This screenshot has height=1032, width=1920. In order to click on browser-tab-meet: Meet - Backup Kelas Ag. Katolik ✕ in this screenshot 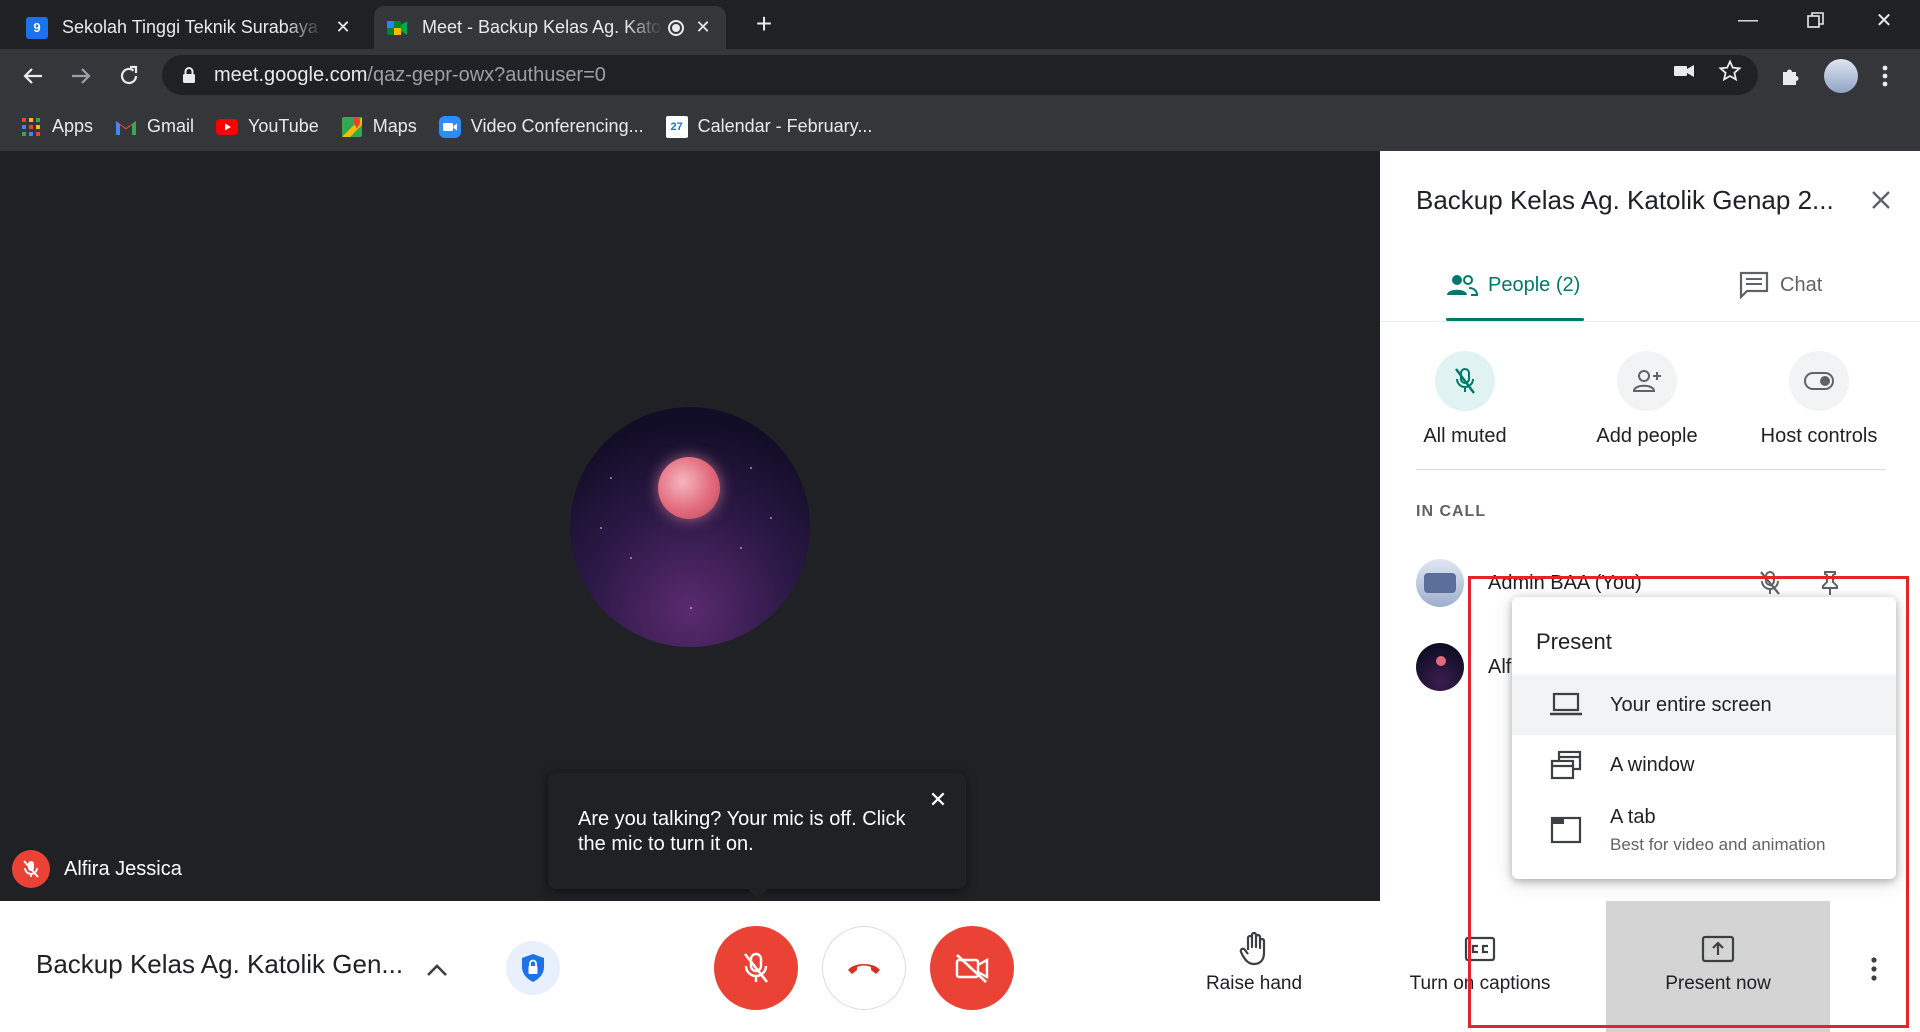, I will do `click(550, 27)`.